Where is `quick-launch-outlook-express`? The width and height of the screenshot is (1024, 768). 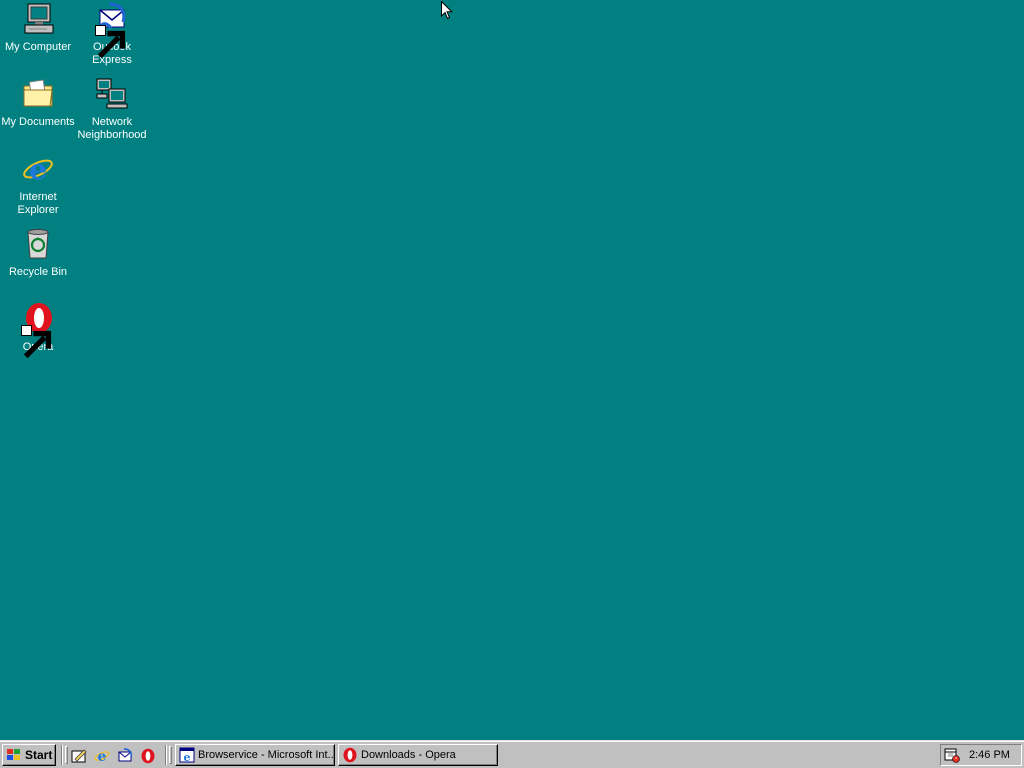 quick-launch-outlook-express is located at coordinates (125, 756).